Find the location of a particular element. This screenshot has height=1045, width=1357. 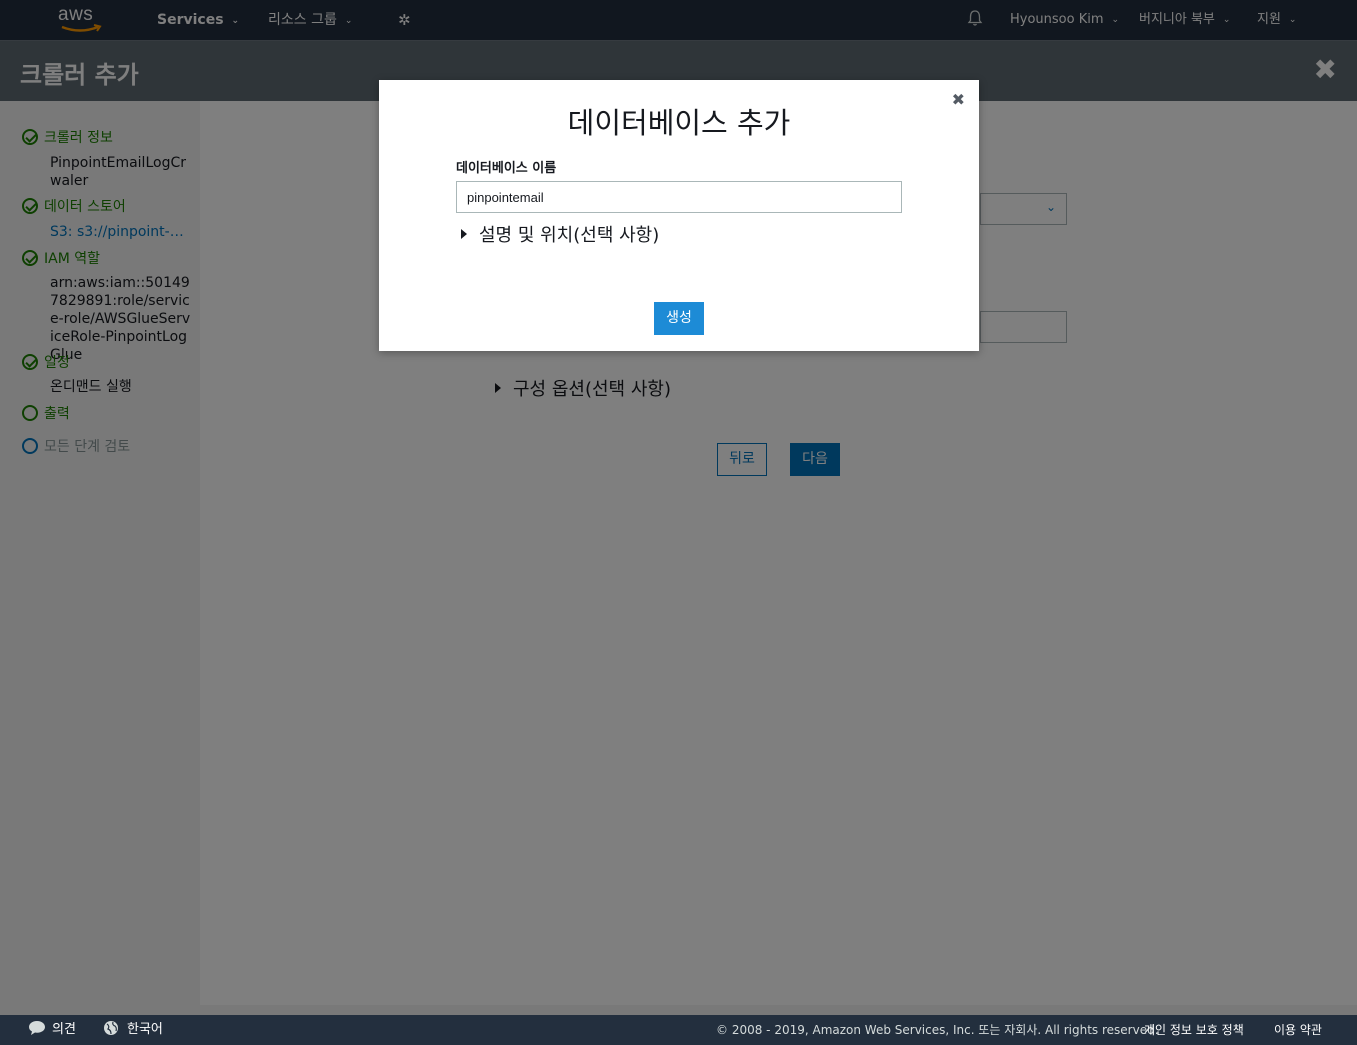

feedback-button: 의견 is located at coordinates (52, 1030).